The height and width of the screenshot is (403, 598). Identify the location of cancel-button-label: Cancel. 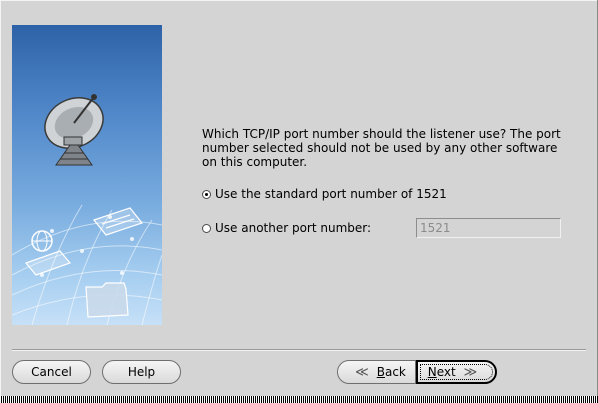
(51, 372).